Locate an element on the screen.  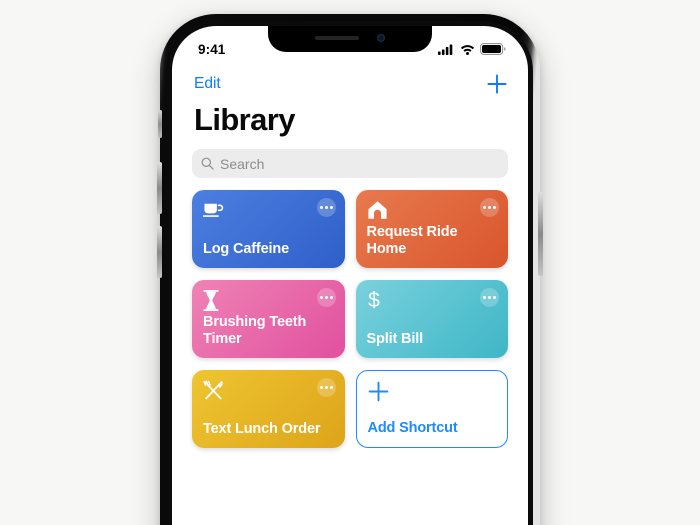
tile-label: Add Shortcut is located at coordinates (412, 428).